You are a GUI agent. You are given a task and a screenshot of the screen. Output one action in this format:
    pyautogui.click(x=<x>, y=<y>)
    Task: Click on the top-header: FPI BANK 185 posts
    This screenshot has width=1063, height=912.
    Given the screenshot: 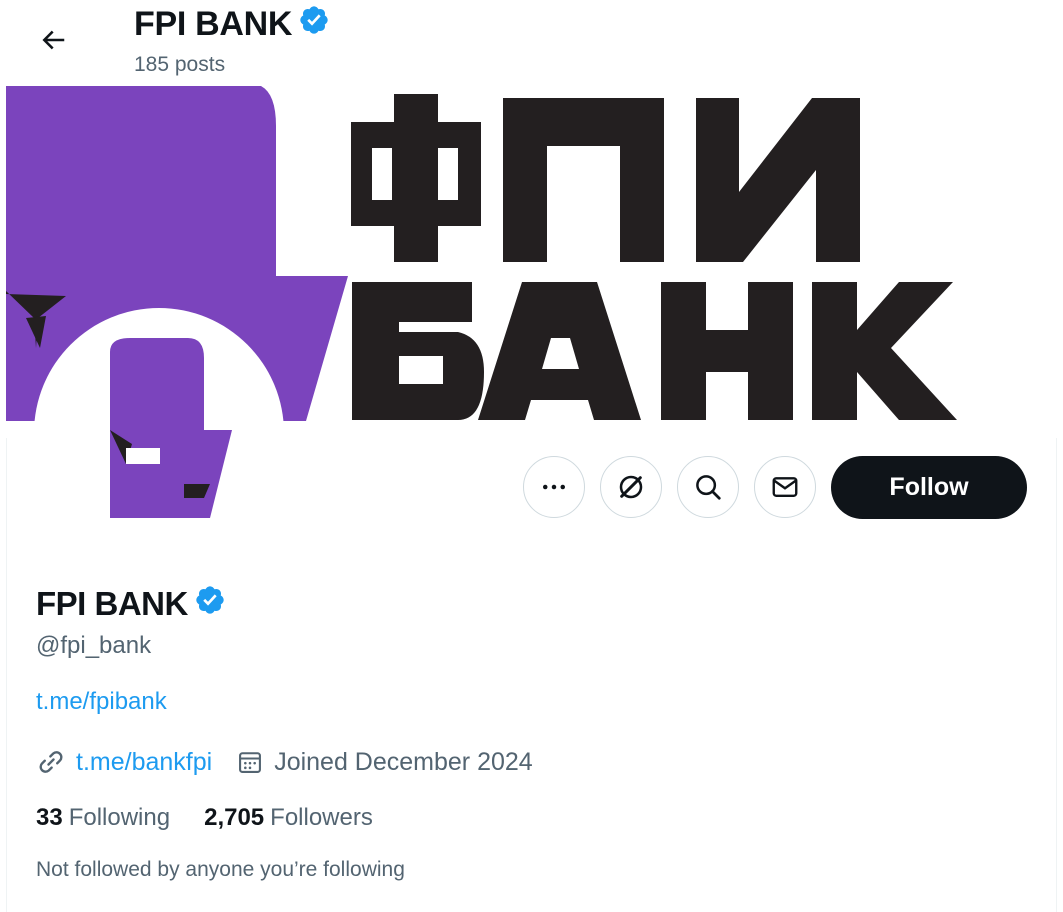 What is the action you would take?
    pyautogui.click(x=531, y=43)
    